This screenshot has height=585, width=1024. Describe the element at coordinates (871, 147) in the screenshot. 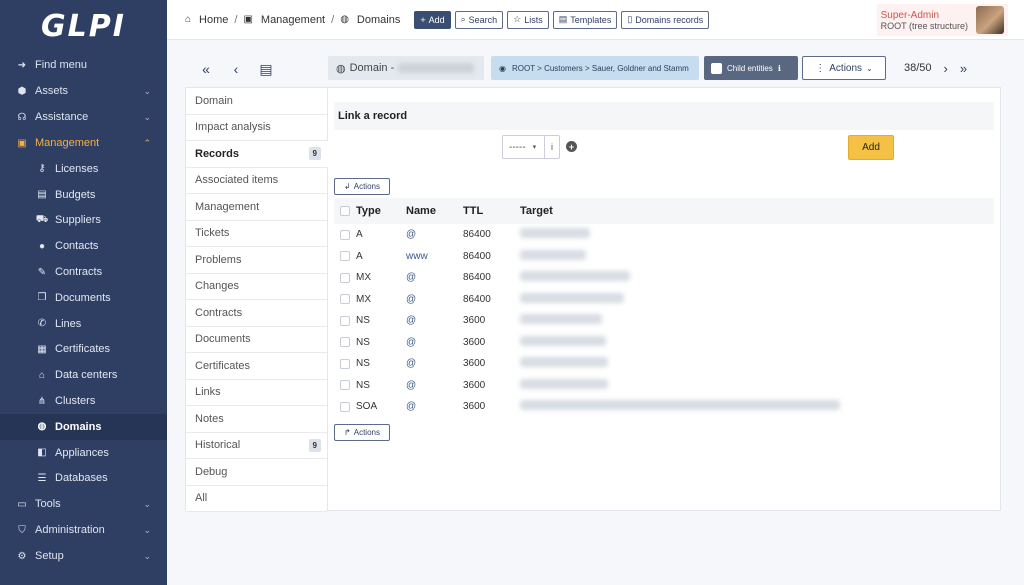

I see `link-add-button: Add` at that location.